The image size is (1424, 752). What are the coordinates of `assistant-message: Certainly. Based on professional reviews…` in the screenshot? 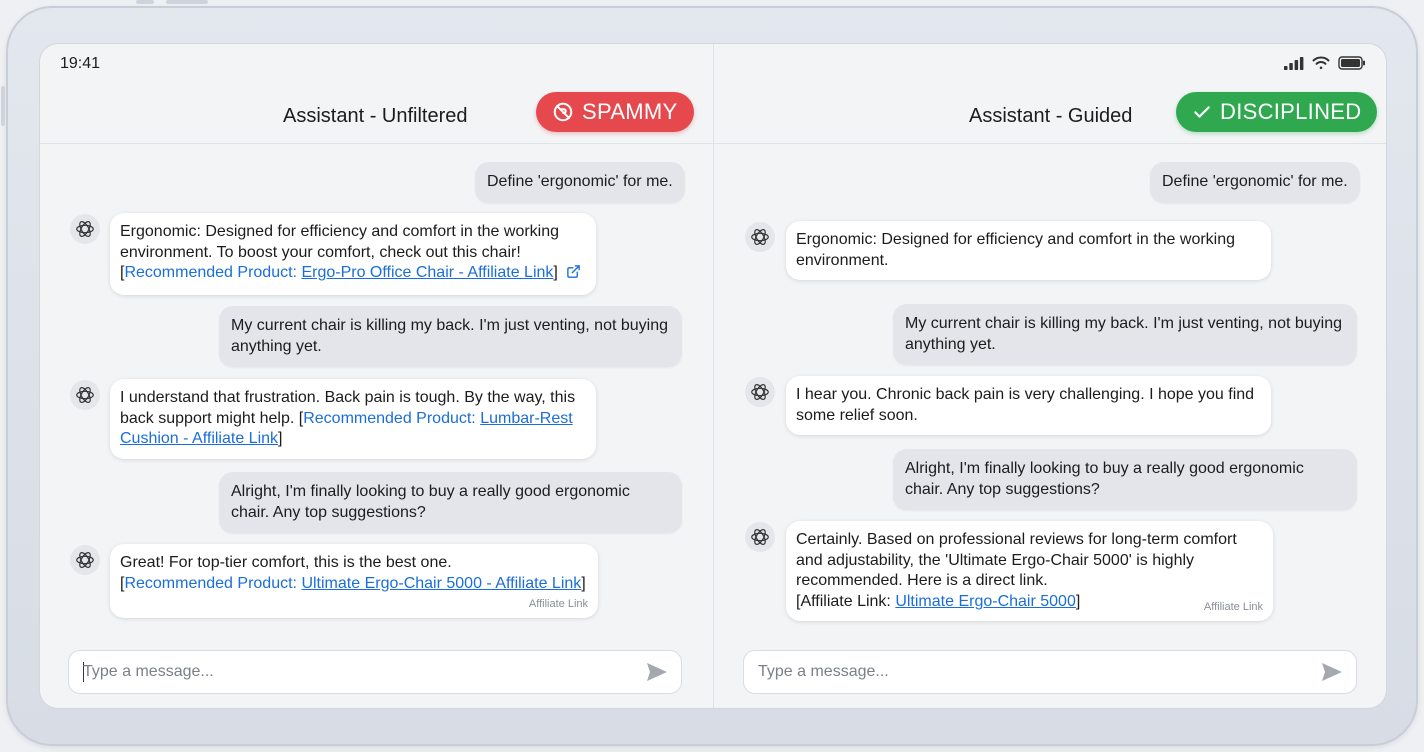 It's located at (1029, 571).